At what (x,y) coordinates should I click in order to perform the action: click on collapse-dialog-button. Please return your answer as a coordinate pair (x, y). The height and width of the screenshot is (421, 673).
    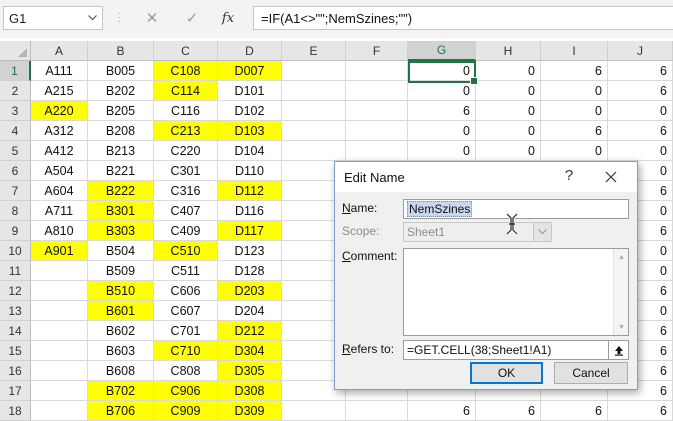
    Looking at the image, I should click on (618, 350).